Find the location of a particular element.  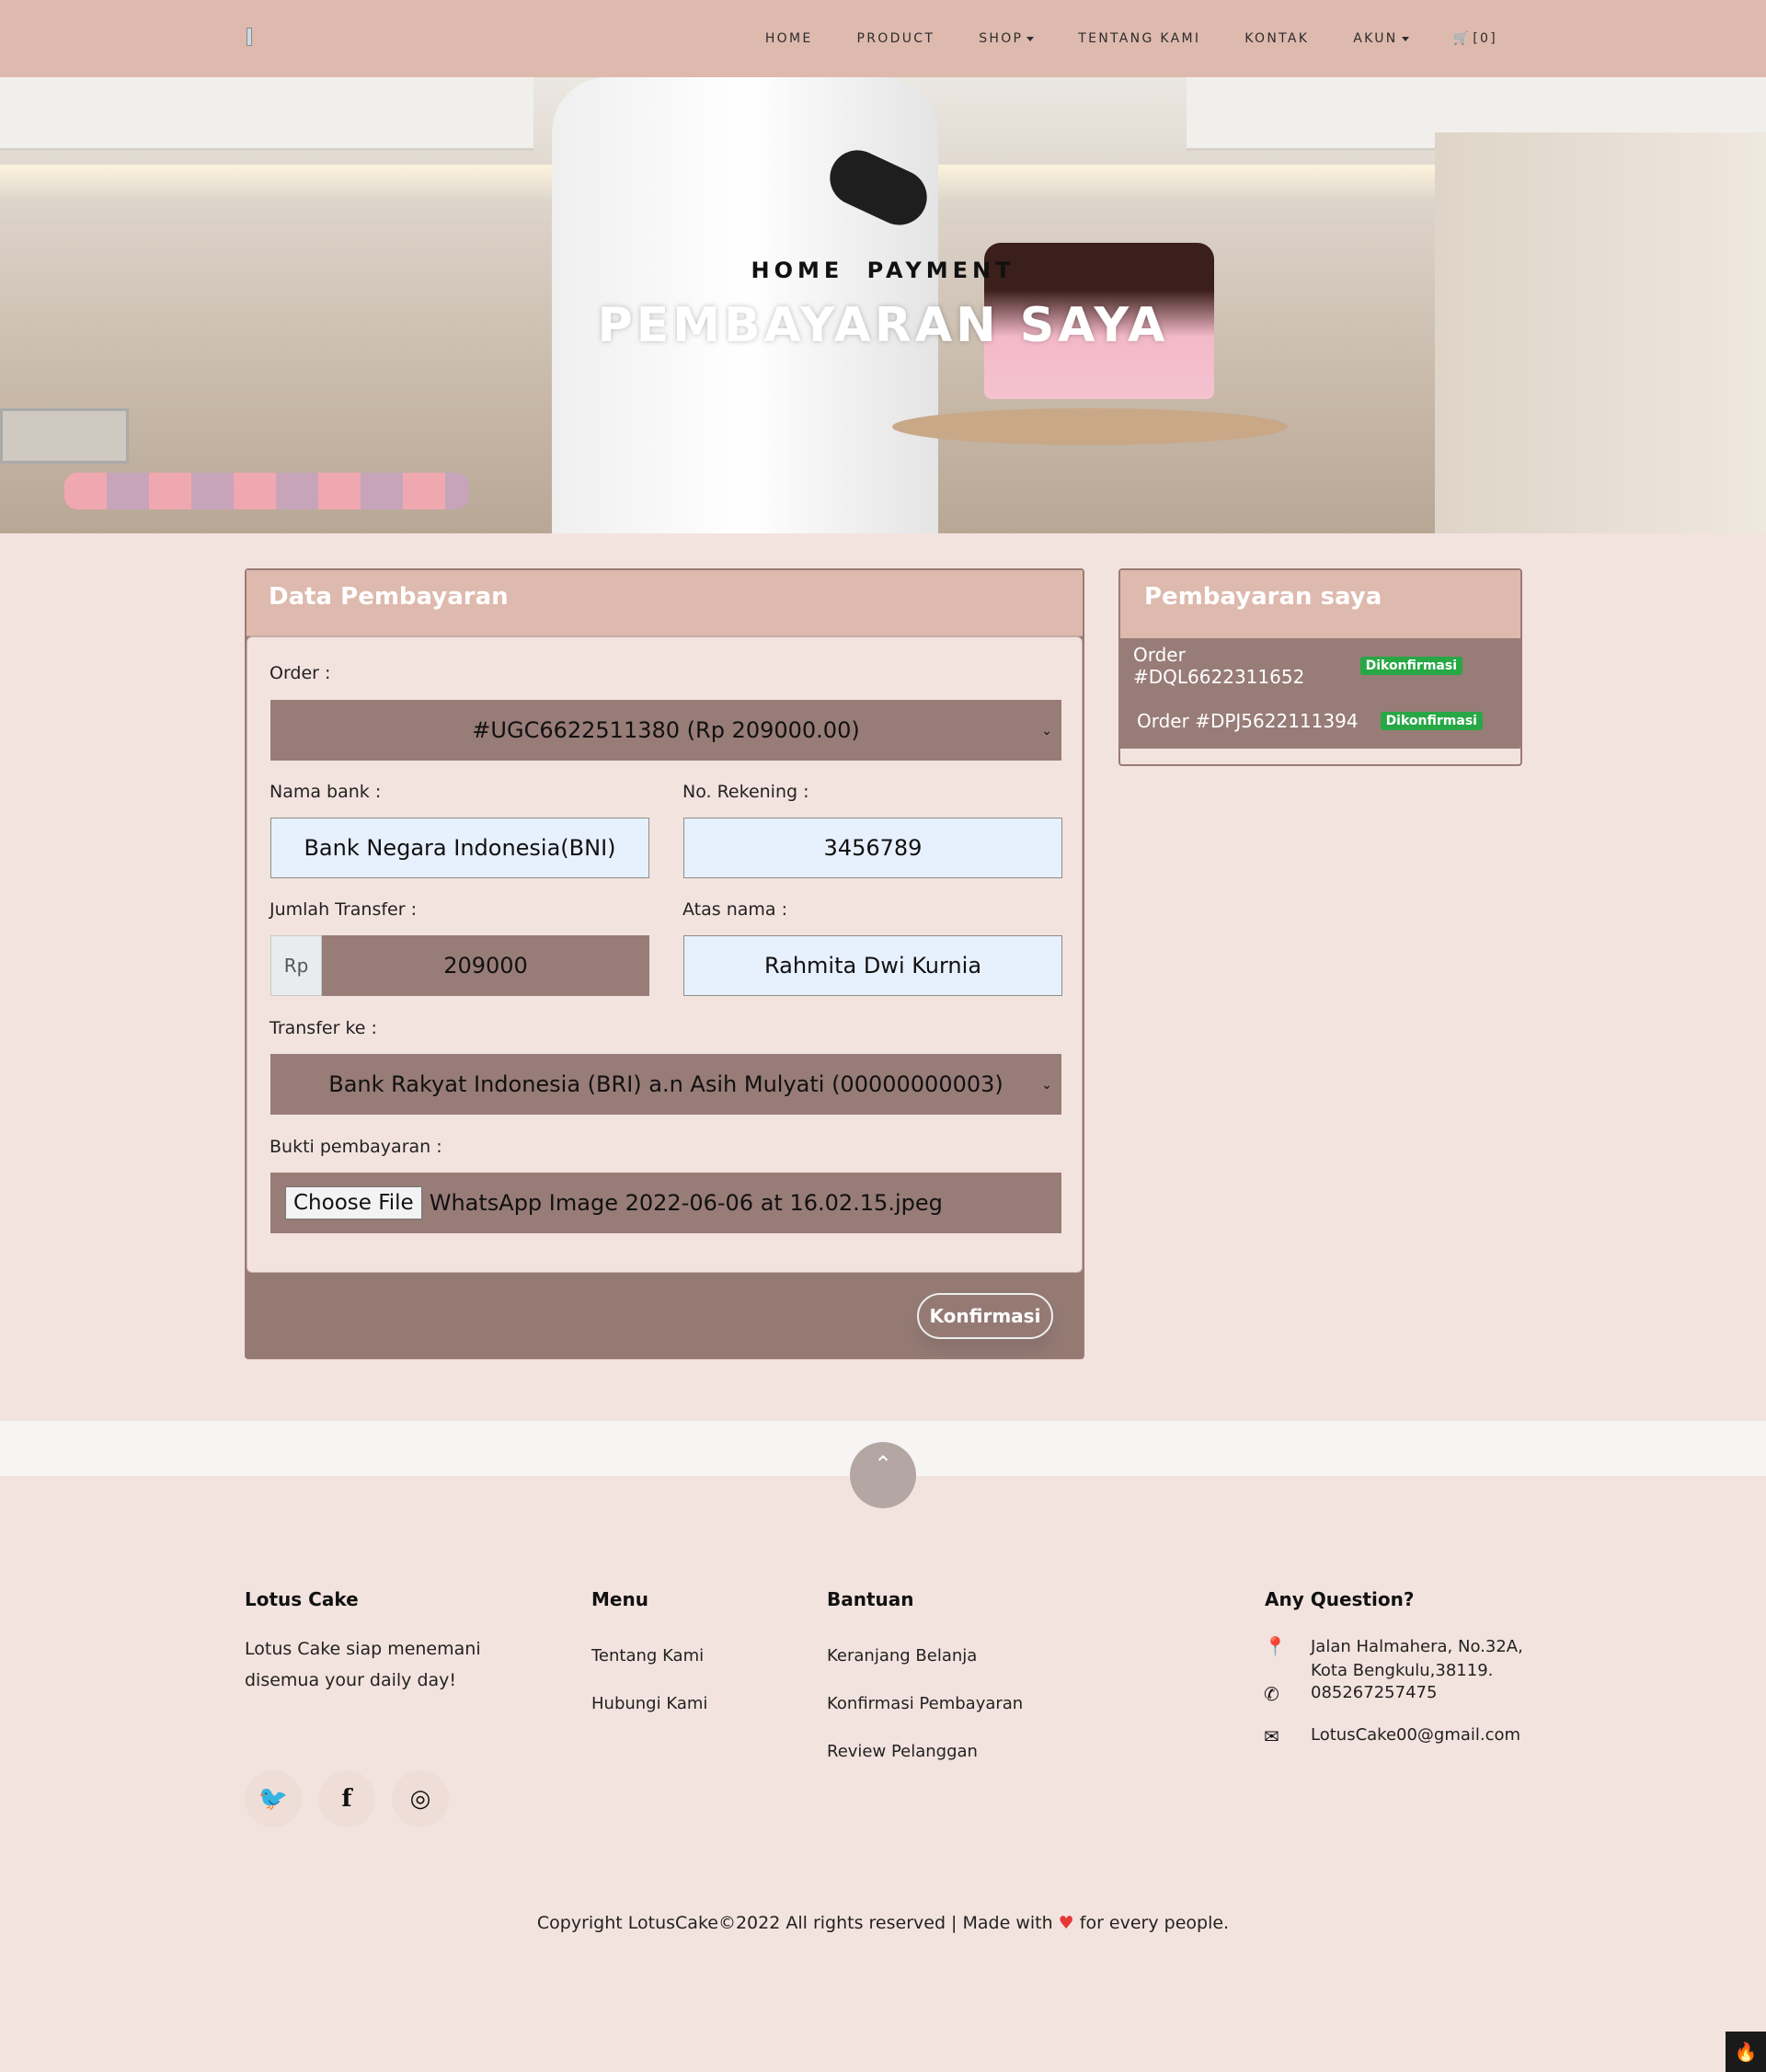

cart-icon: 🛒 is located at coordinates (1462, 38).